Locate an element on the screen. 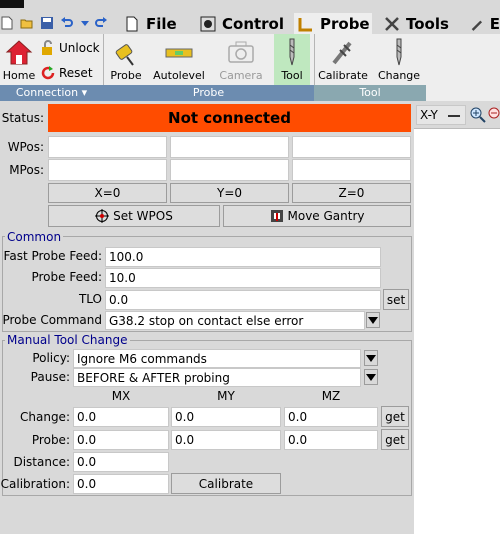 This screenshot has width=500, height=534. tool-icon is located at coordinates (292, 52).